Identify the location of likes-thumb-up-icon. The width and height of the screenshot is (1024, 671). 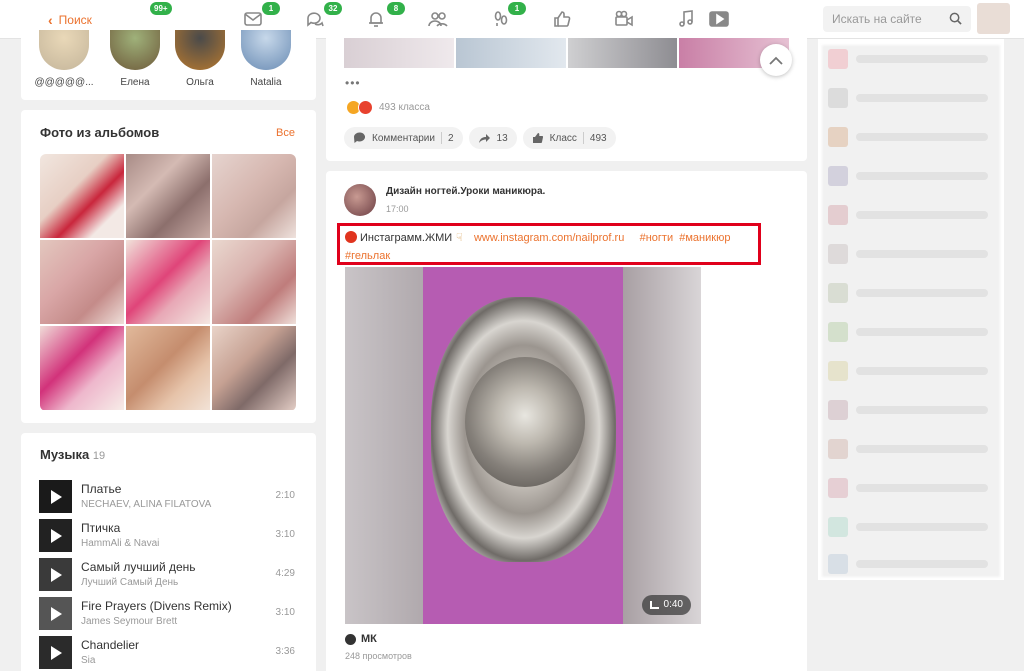
(562, 19).